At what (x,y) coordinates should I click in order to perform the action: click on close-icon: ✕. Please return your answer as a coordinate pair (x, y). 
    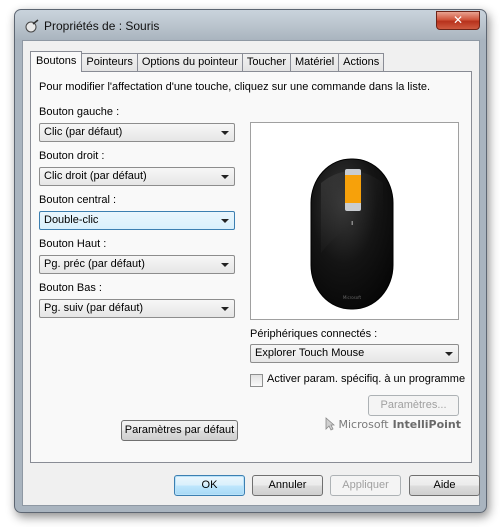
    Looking at the image, I should click on (458, 20).